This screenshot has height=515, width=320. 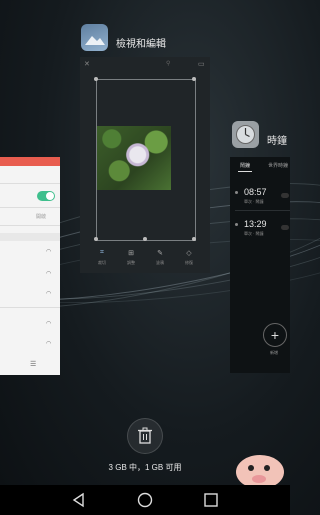 What do you see at coordinates (277, 141) in the screenshot?
I see `clock-app-title: 時鐘` at bounding box center [277, 141].